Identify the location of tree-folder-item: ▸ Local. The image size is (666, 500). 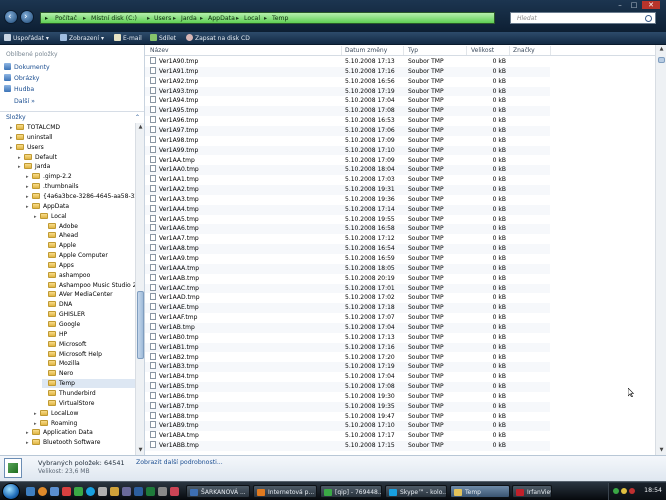
(84, 216).